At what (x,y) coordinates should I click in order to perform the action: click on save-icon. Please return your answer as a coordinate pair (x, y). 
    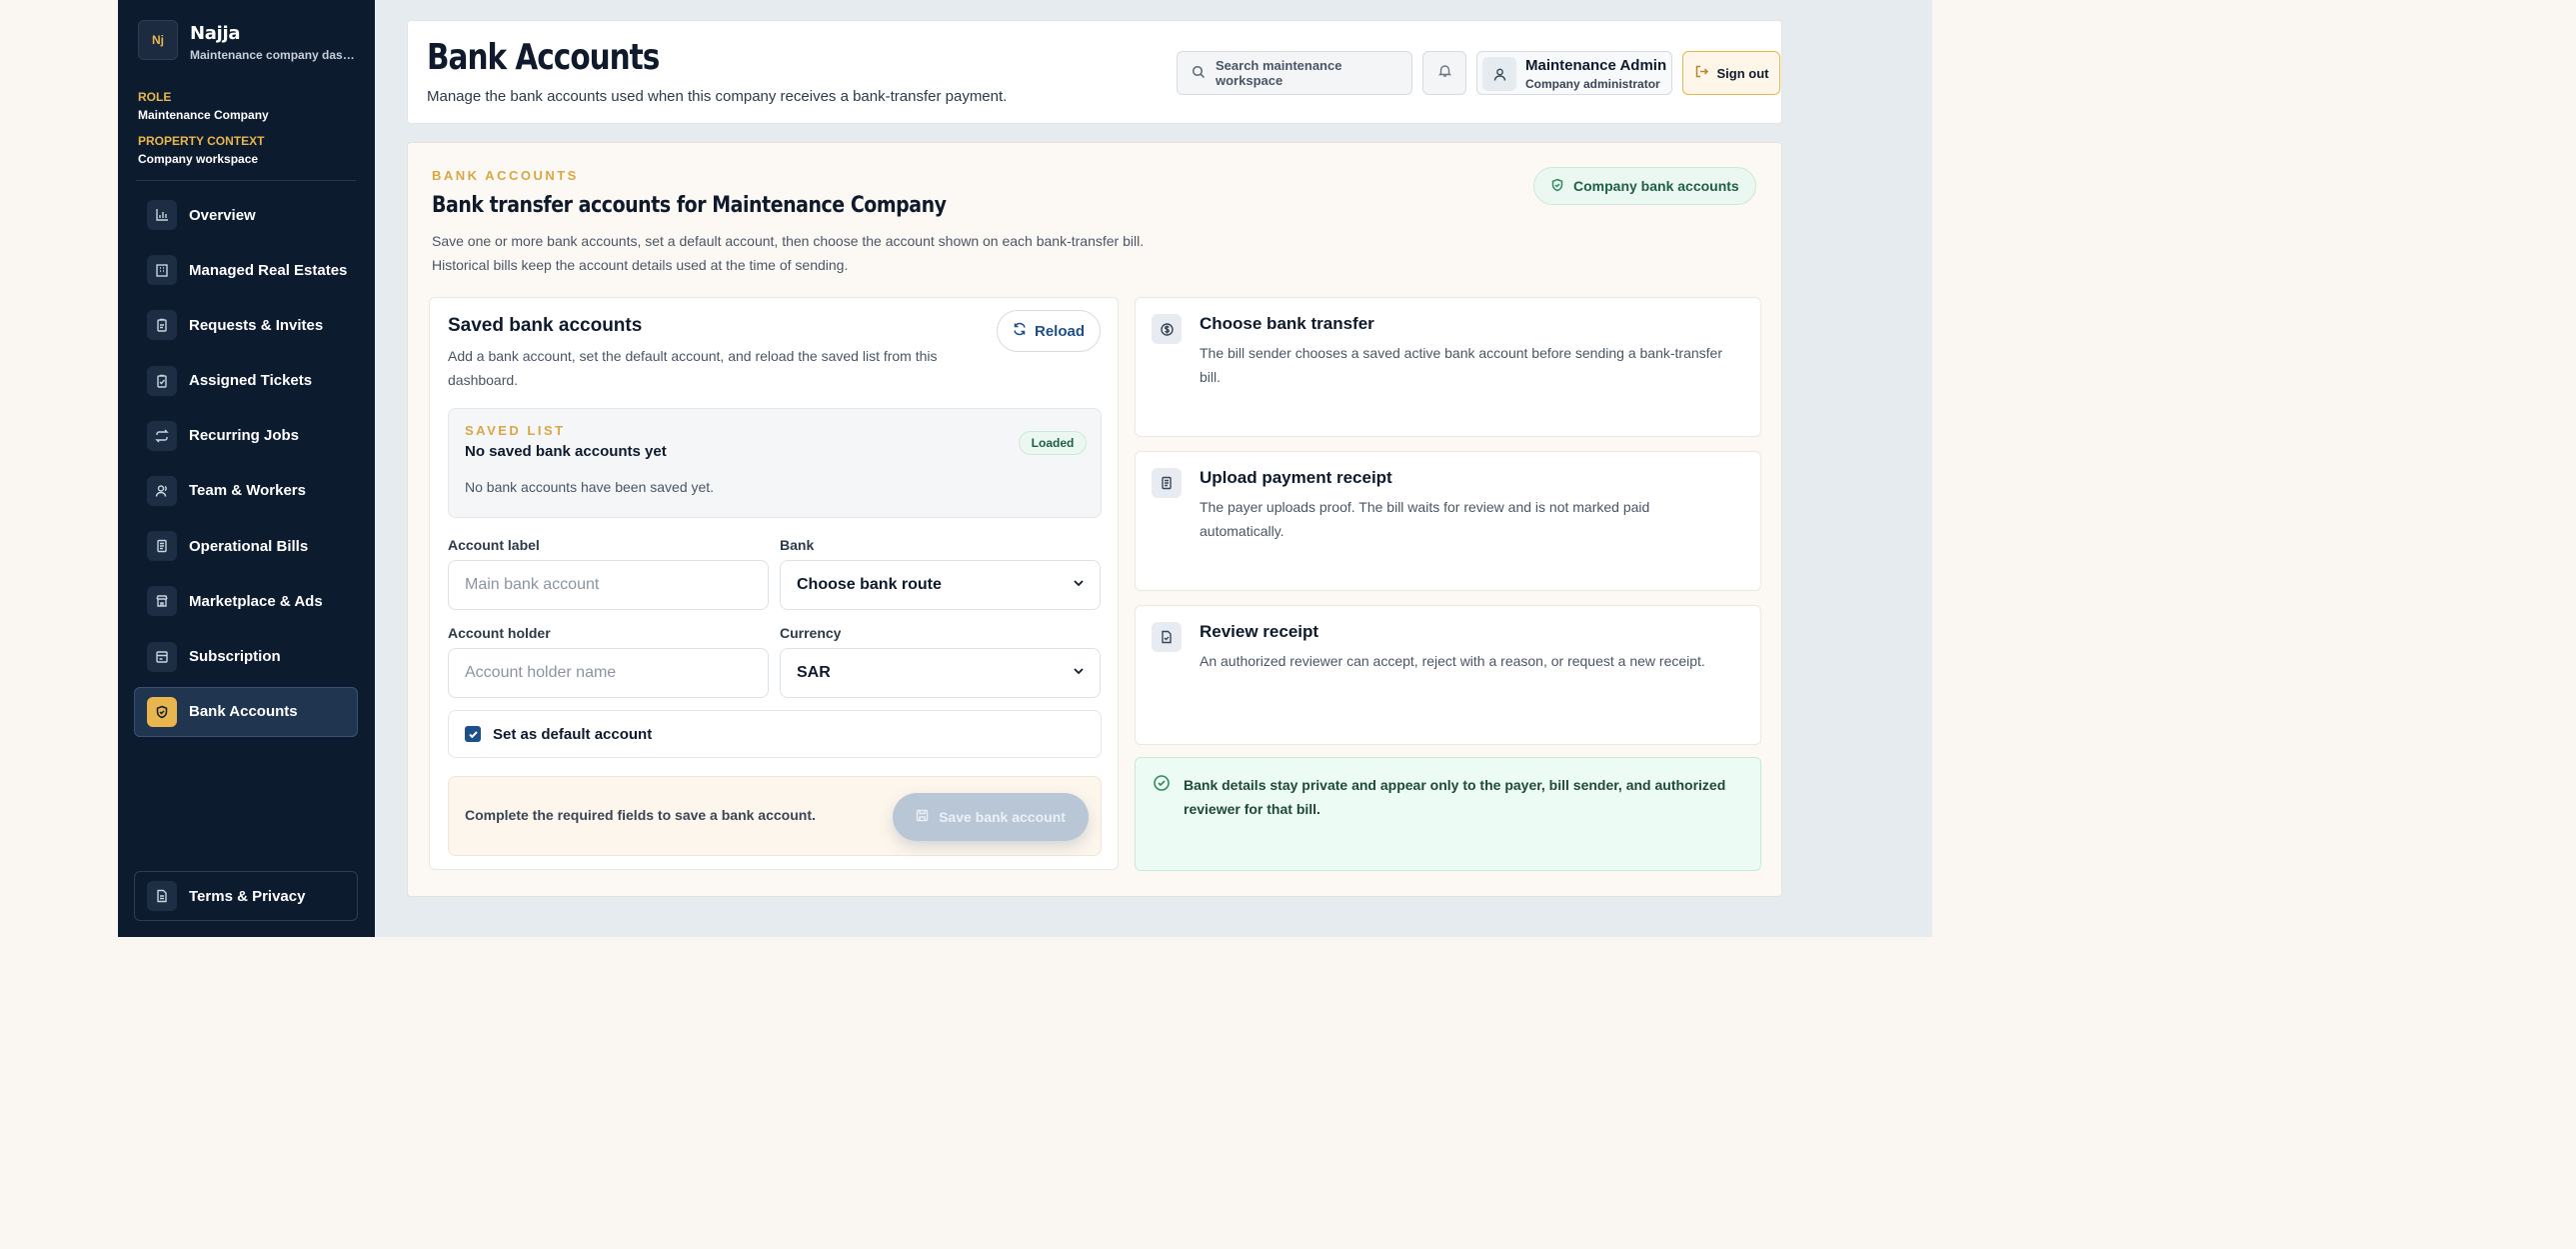
    Looking at the image, I should click on (923, 817).